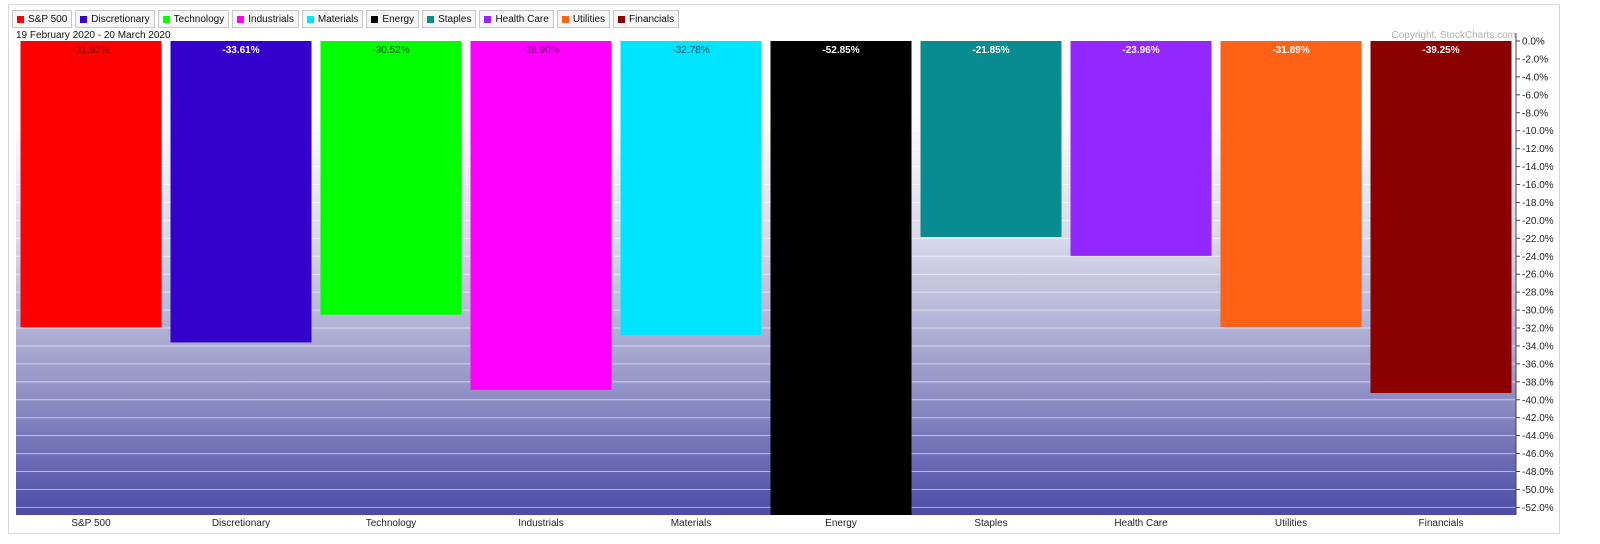 Image resolution: width=1600 pixels, height=544 pixels. What do you see at coordinates (540, 50) in the screenshot?
I see `bar-value-label: -38.90%` at bounding box center [540, 50].